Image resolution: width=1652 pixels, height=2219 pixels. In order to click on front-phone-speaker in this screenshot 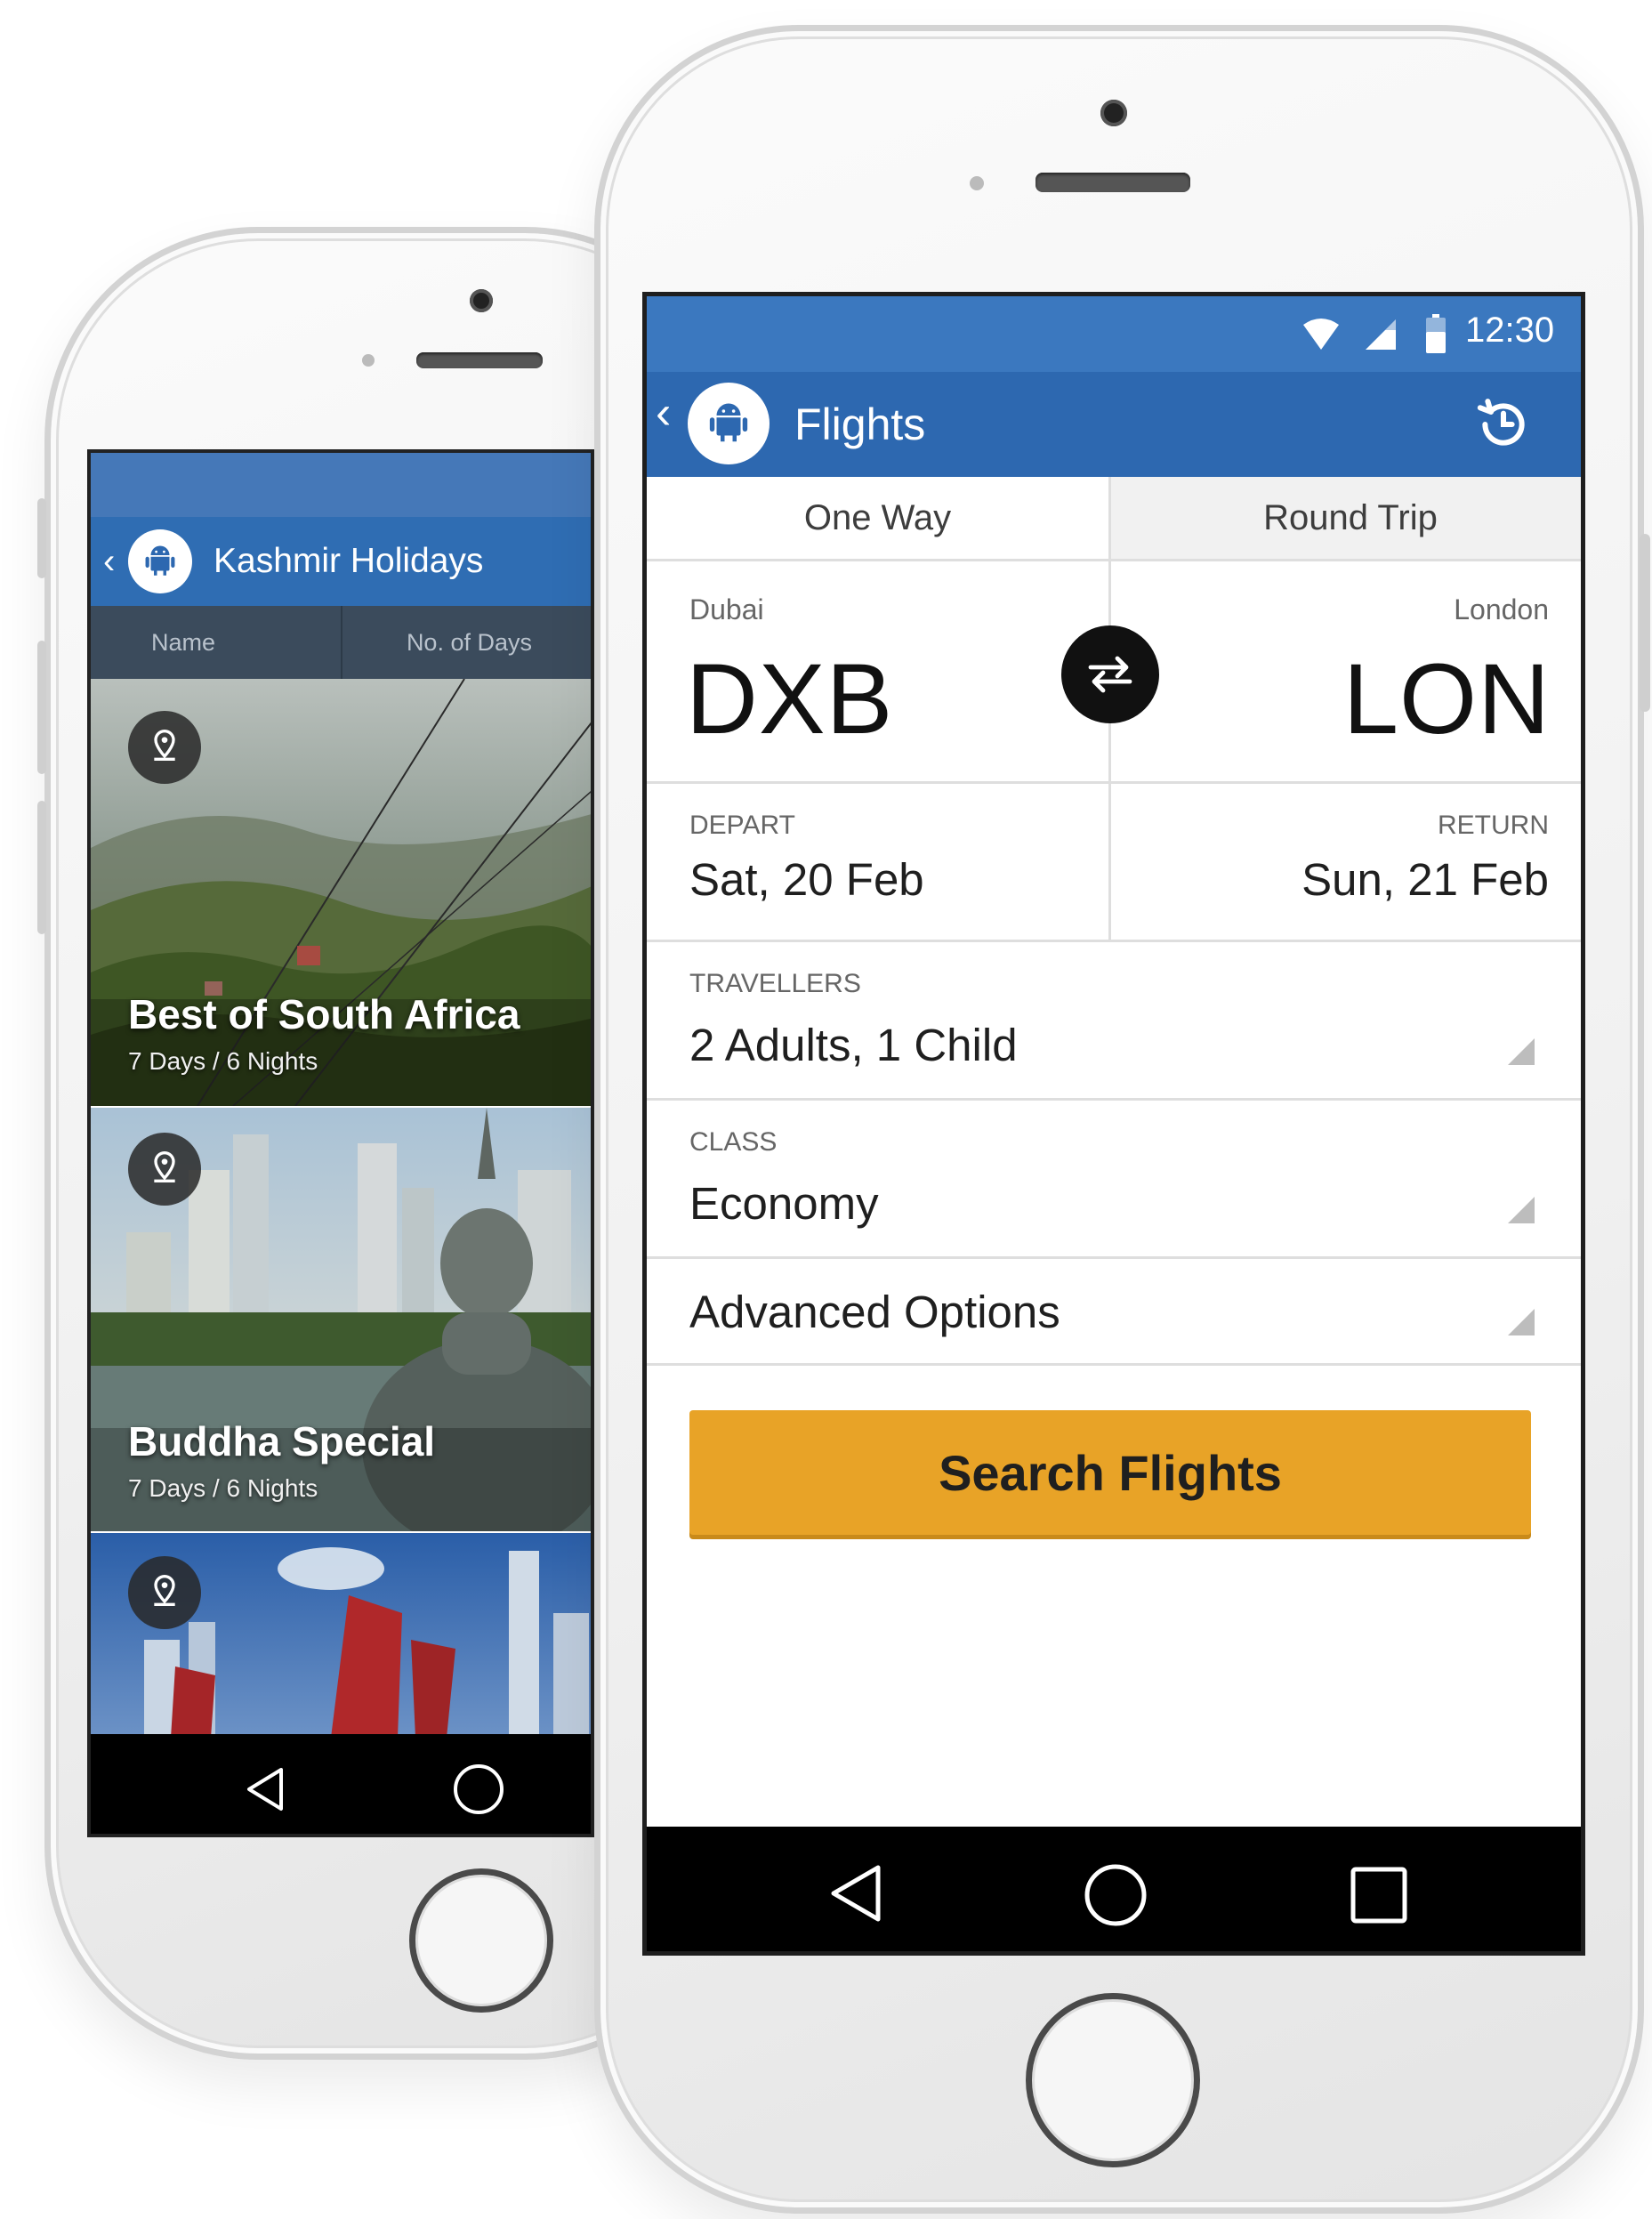, I will do `click(1113, 182)`.